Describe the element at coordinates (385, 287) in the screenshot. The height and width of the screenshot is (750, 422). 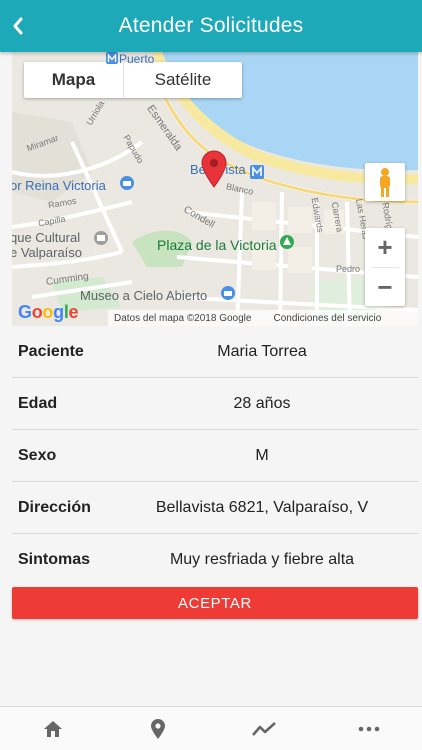
I see `zoom-out-button: −` at that location.